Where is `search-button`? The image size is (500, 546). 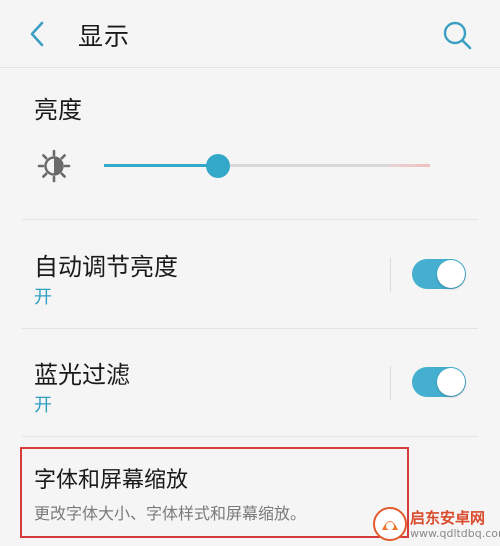 search-button is located at coordinates (457, 35).